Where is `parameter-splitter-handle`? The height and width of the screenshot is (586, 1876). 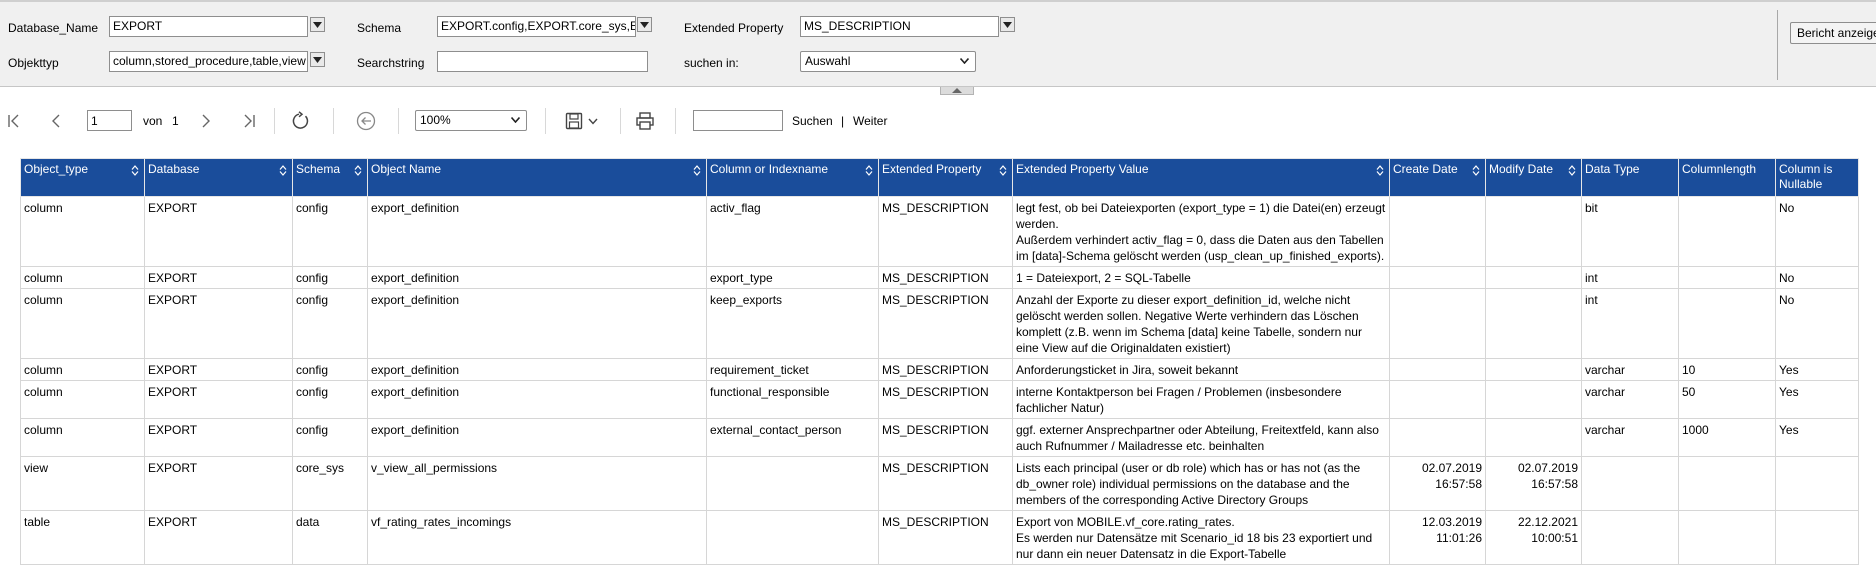
parameter-splitter-handle is located at coordinates (957, 91).